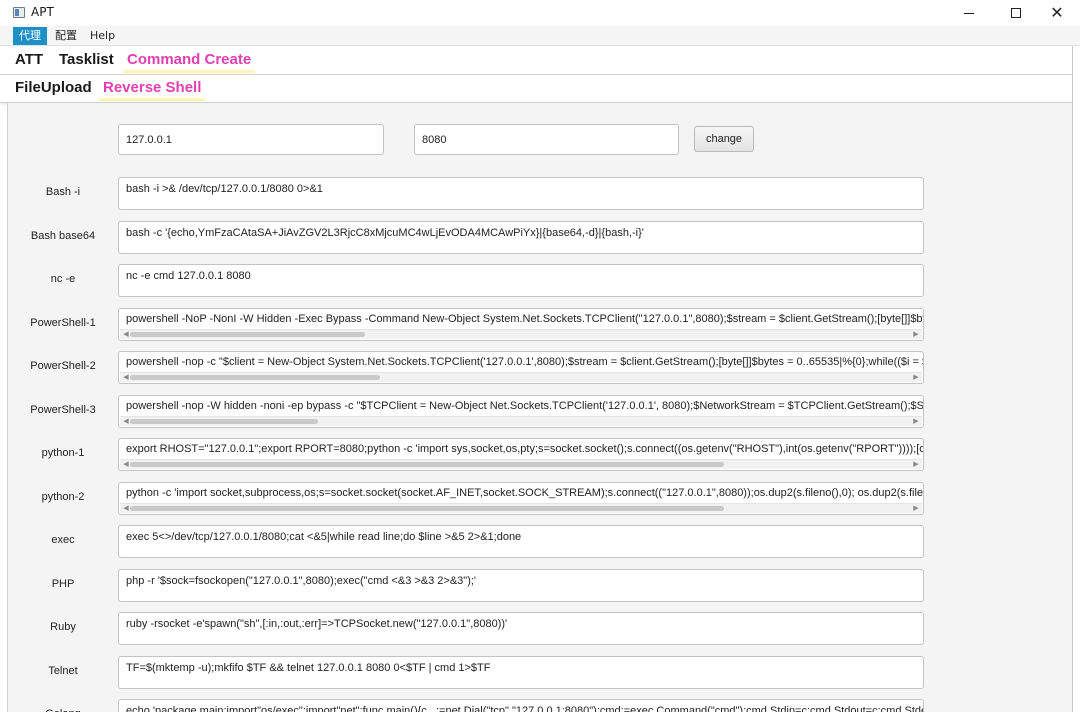 The height and width of the screenshot is (712, 1080). What do you see at coordinates (189, 62) in the screenshot?
I see `tab-command-create: Command Create` at bounding box center [189, 62].